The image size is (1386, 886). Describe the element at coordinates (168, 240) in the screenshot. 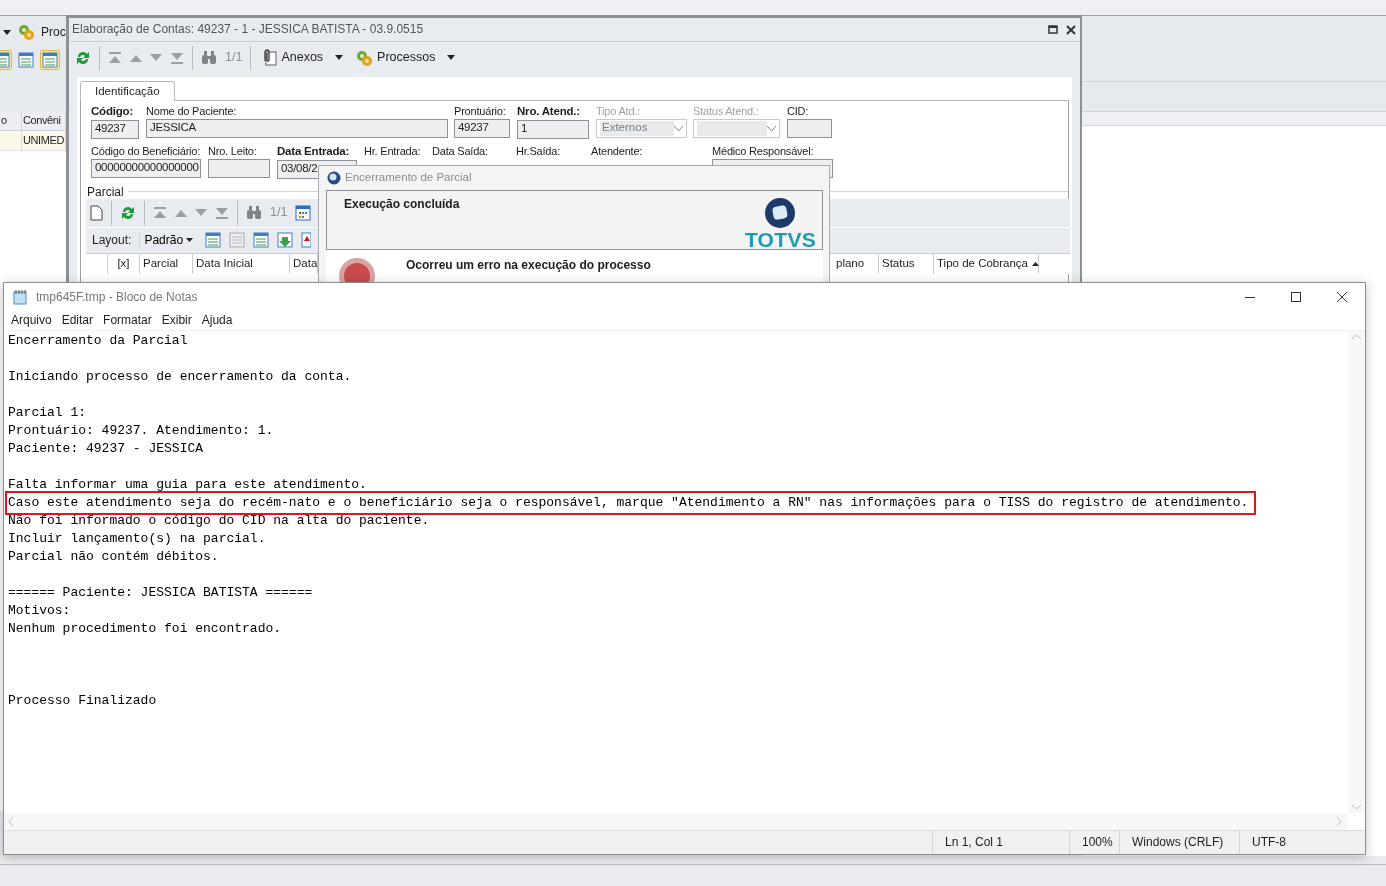

I see `layout-dropdown: Padrão` at that location.